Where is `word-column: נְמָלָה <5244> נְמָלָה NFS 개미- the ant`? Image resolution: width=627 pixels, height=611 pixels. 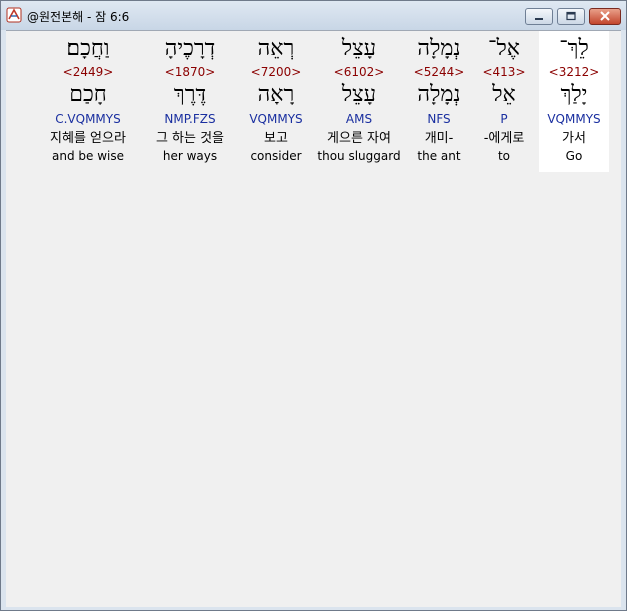 word-column: נְמָלָה <5244> נְמָלָה NFS 개미- the ant is located at coordinates (439, 101).